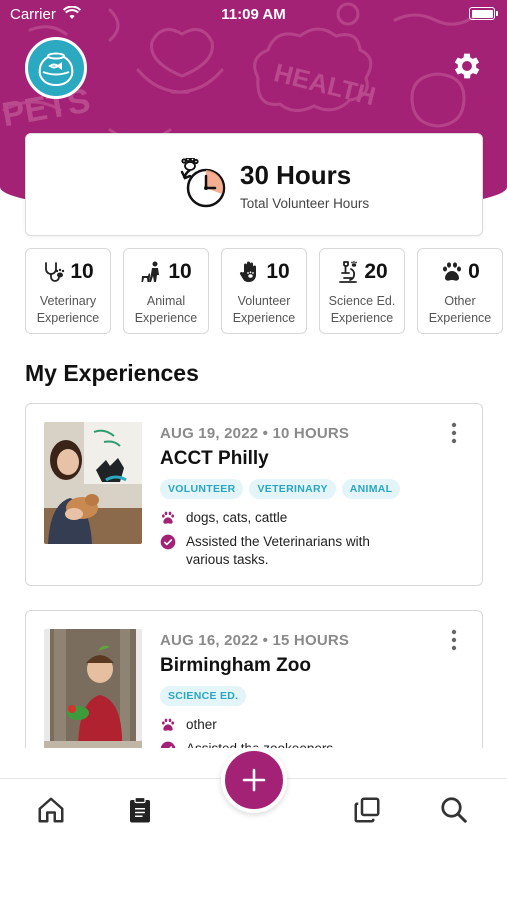 Image resolution: width=507 pixels, height=900 pixels. I want to click on clock-paw-icon, so click(203, 183).